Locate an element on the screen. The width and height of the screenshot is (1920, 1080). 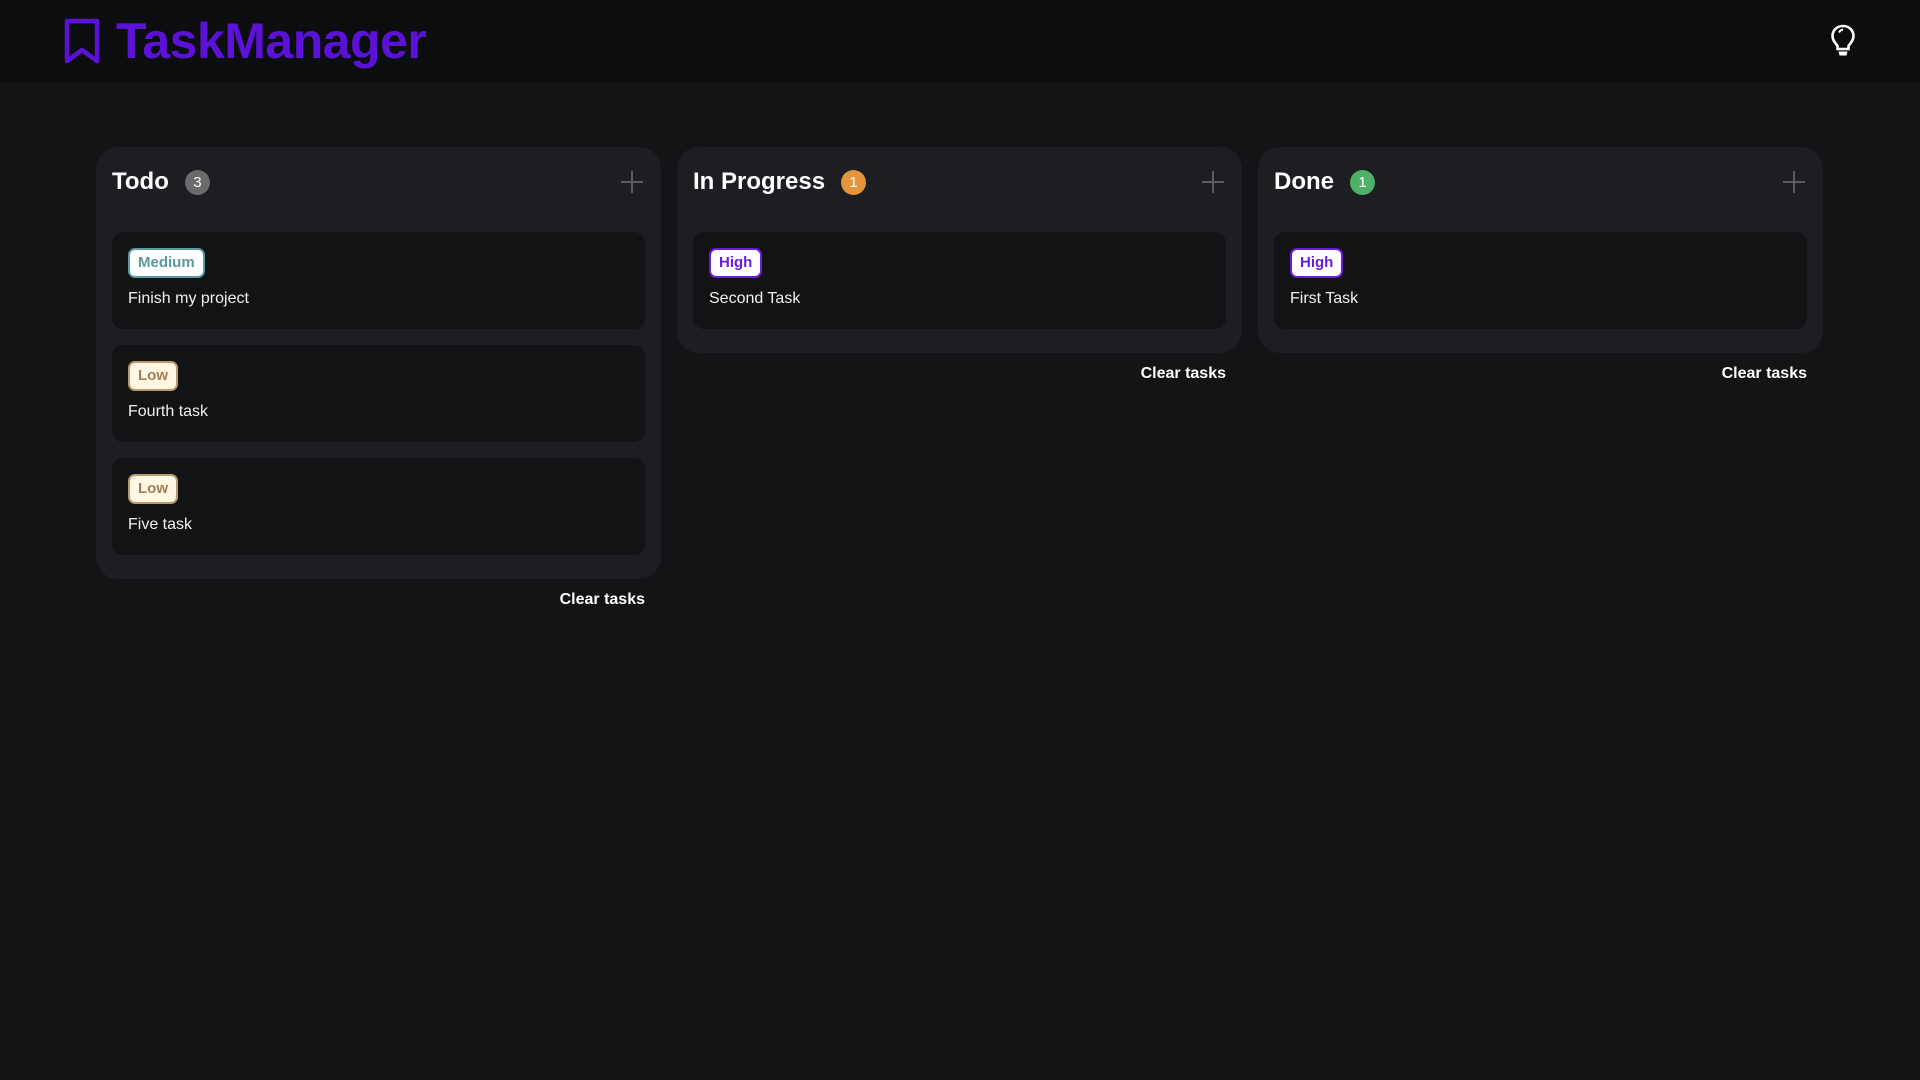
bookmark-icon is located at coordinates (82, 41).